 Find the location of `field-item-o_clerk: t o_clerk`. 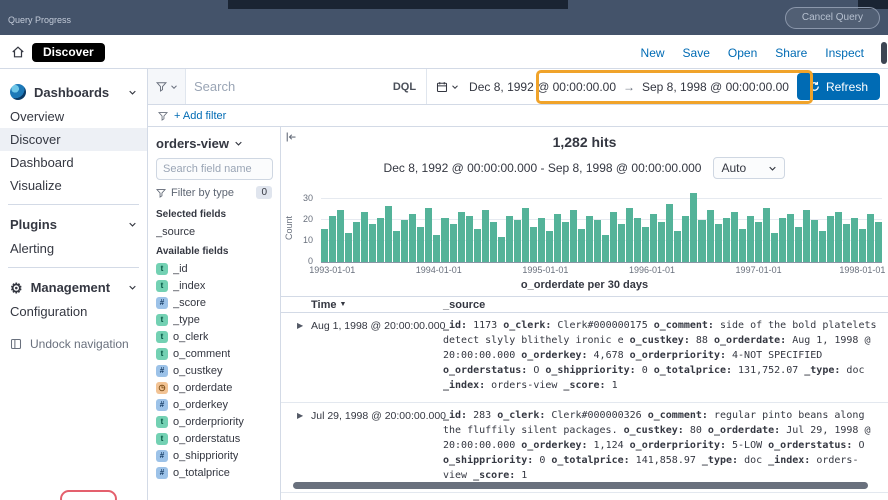

field-item-o_clerk: t o_clerk is located at coordinates (214, 336).